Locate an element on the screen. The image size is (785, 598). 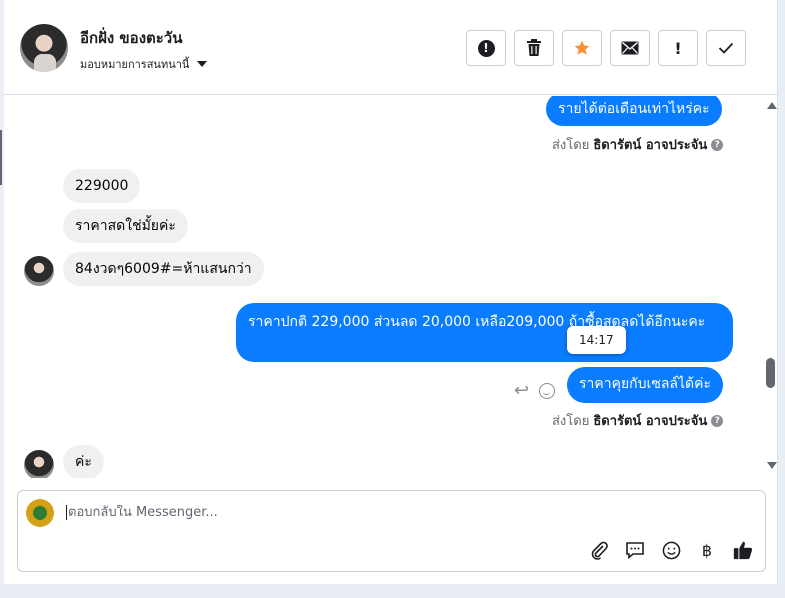
done-button is located at coordinates (726, 48).